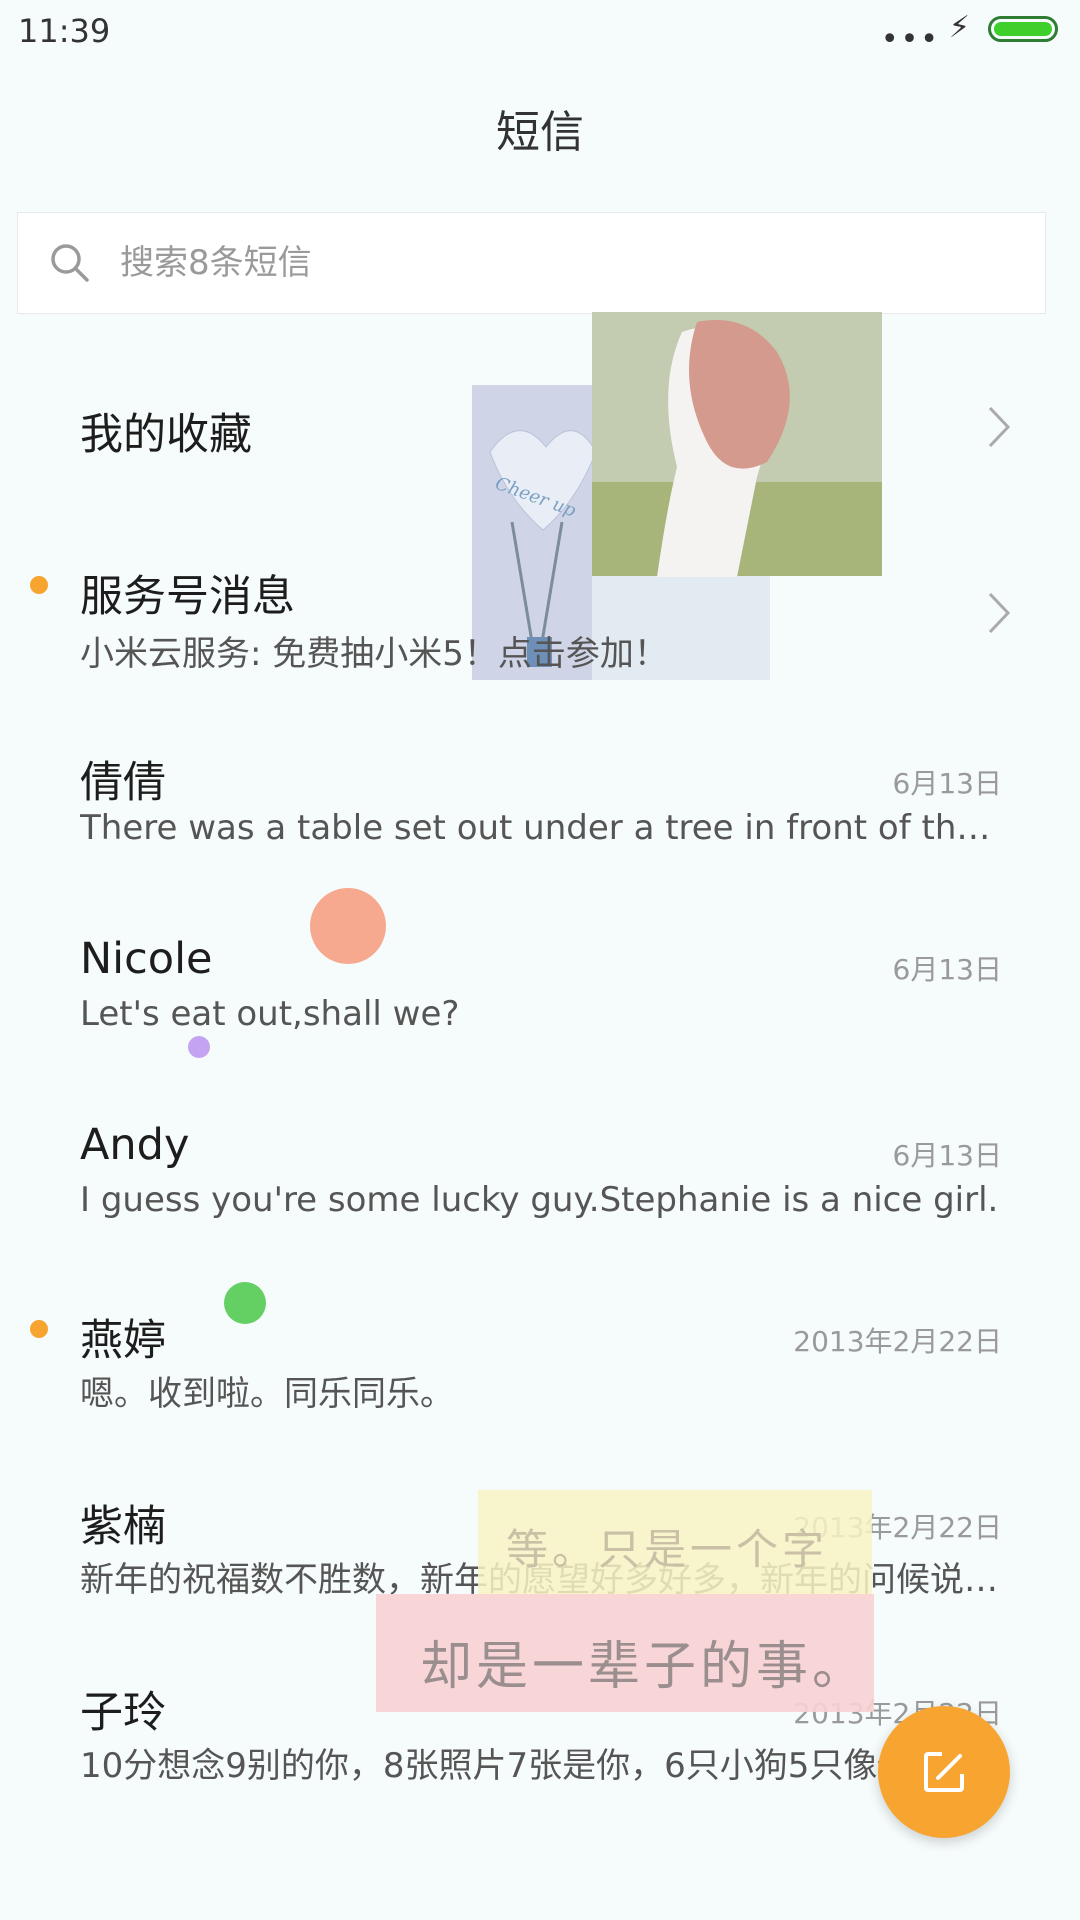  Describe the element at coordinates (135, 1145) in the screenshot. I see `conversation-name: Andy` at that location.